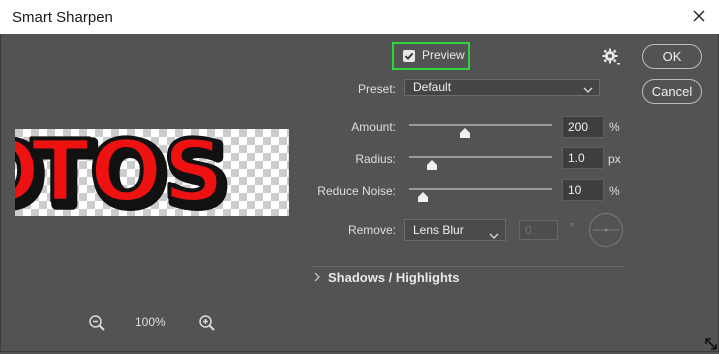 This screenshot has height=354, width=719. I want to click on cancel-button: Cancel, so click(672, 91).